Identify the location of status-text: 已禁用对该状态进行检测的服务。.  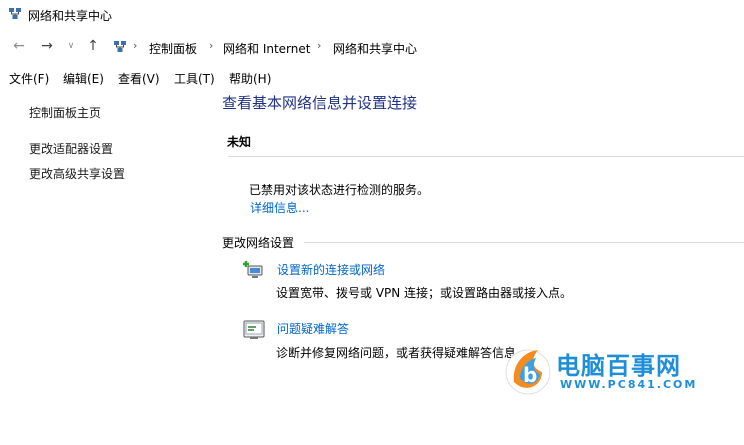
(339, 190).